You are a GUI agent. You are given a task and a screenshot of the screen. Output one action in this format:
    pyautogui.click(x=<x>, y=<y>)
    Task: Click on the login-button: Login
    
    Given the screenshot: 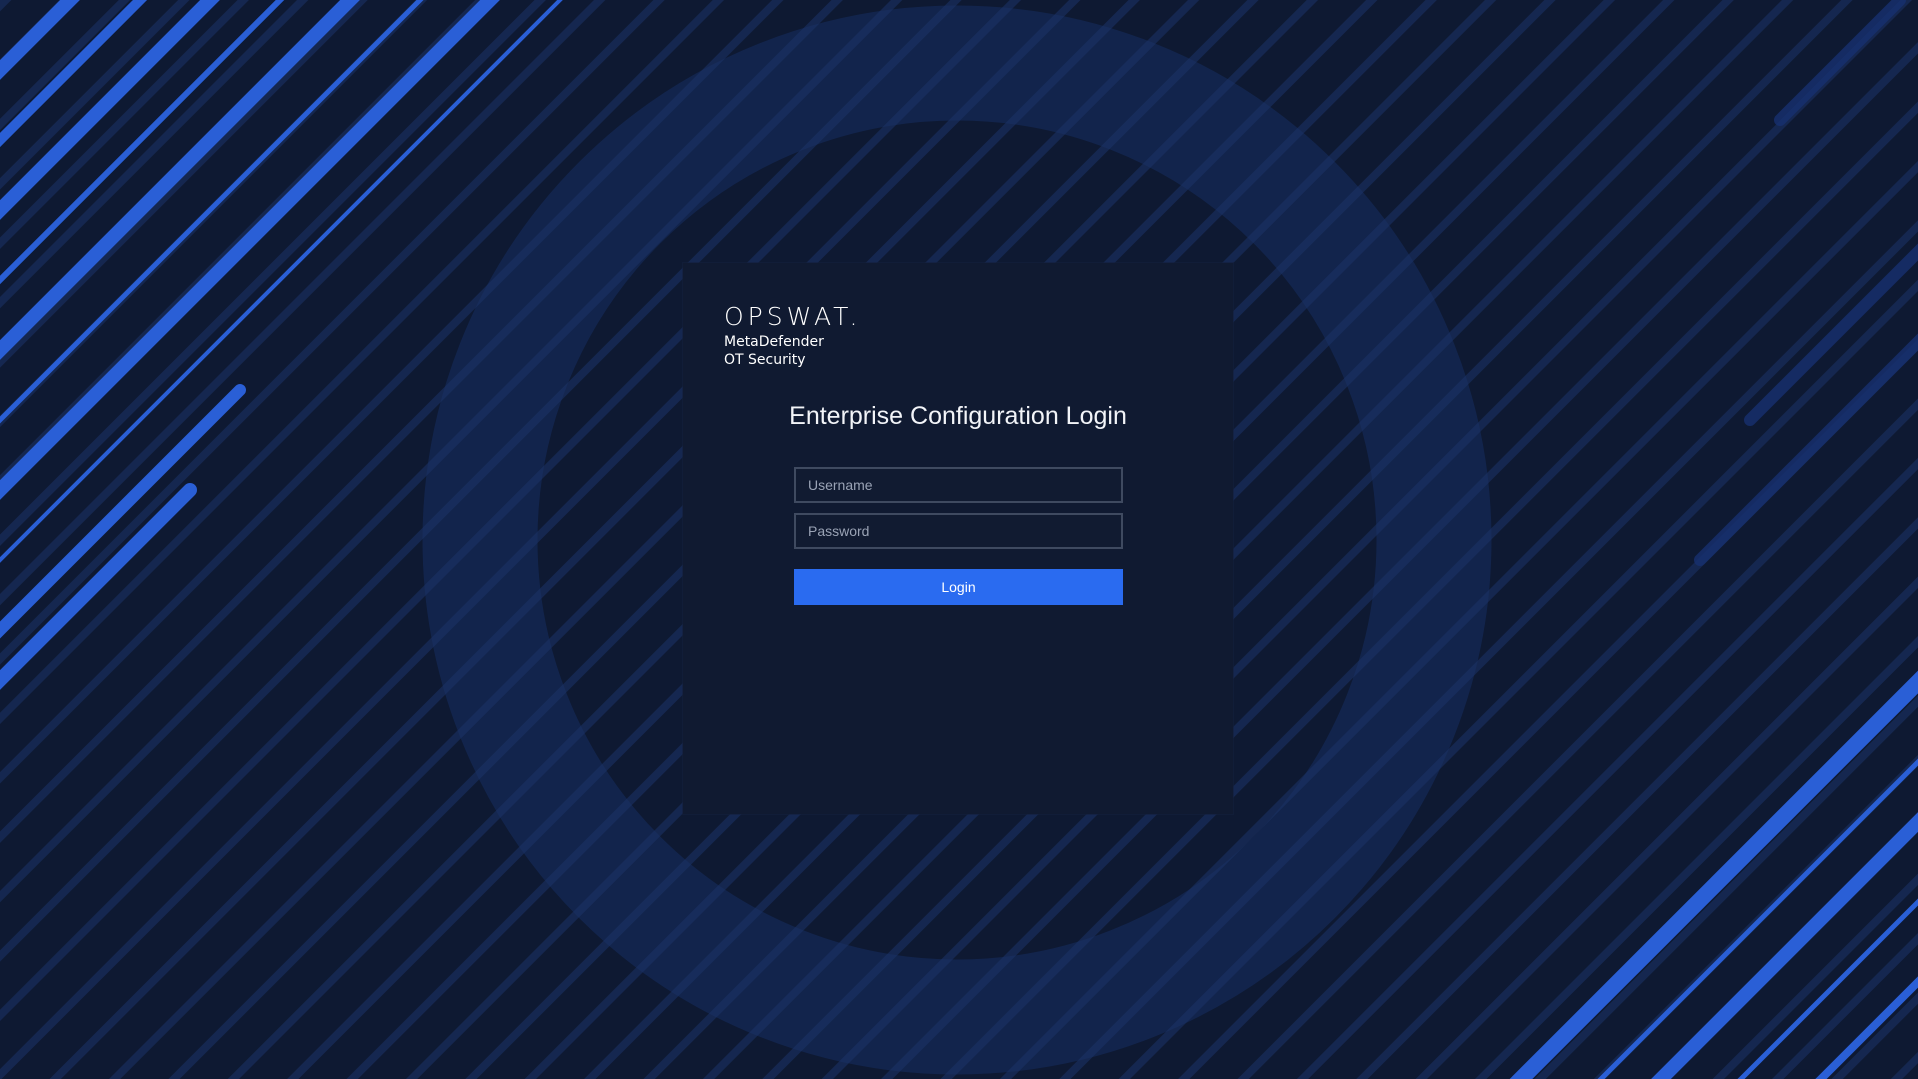 What is the action you would take?
    pyautogui.click(x=958, y=587)
    